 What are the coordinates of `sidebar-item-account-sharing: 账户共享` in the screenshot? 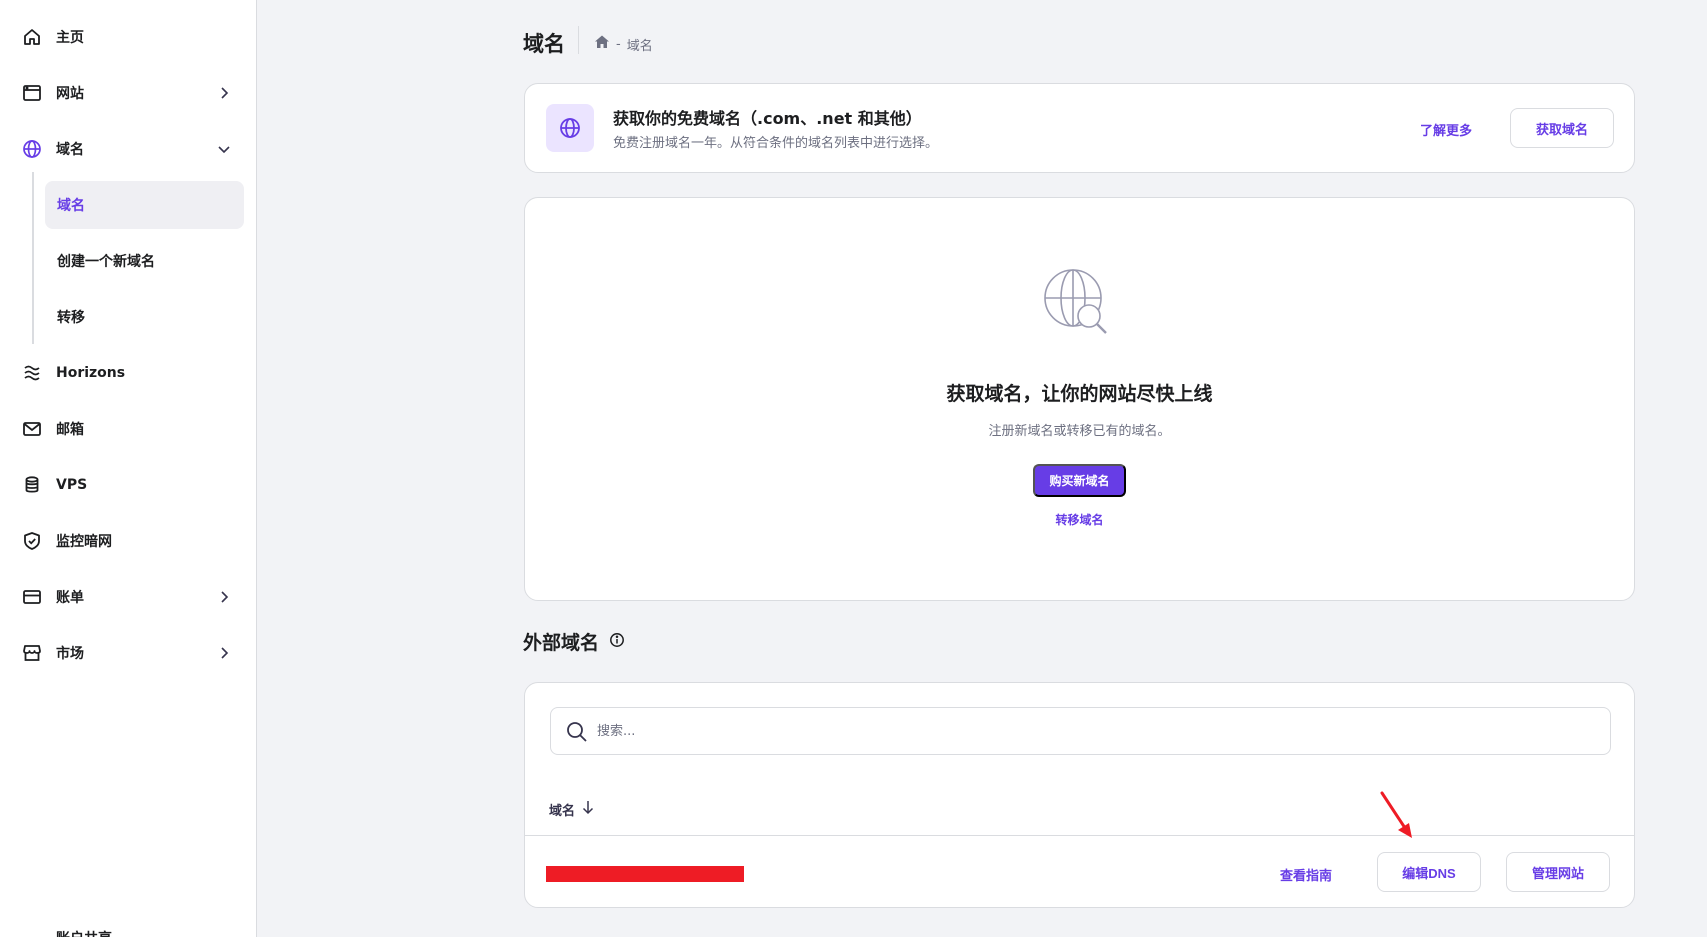 It's located at (84, 932).